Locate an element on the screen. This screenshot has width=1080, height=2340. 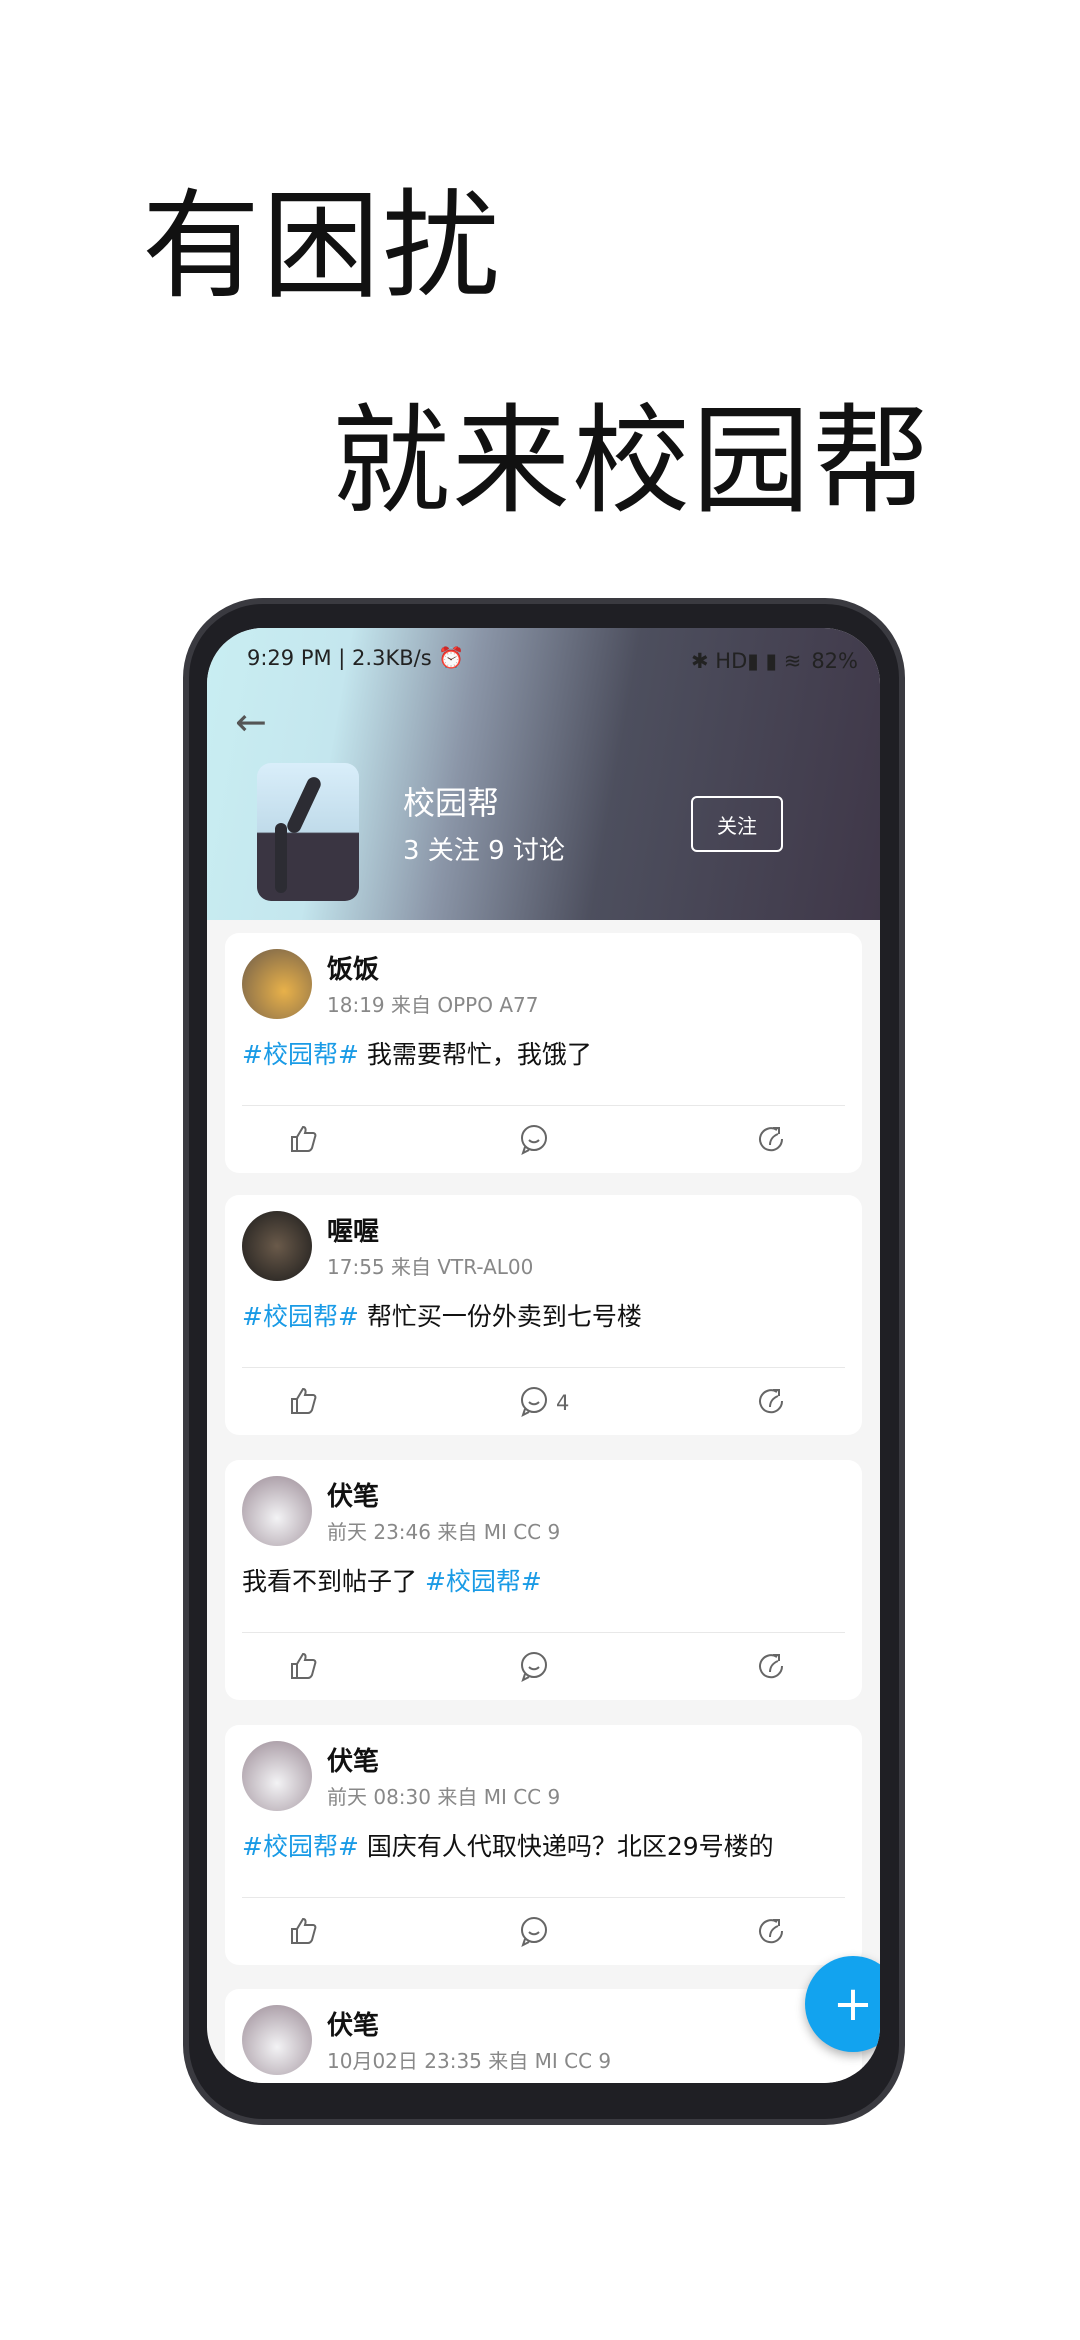
post-text: 帮忙买一份外卖到七号楼 is located at coordinates (500, 1316).